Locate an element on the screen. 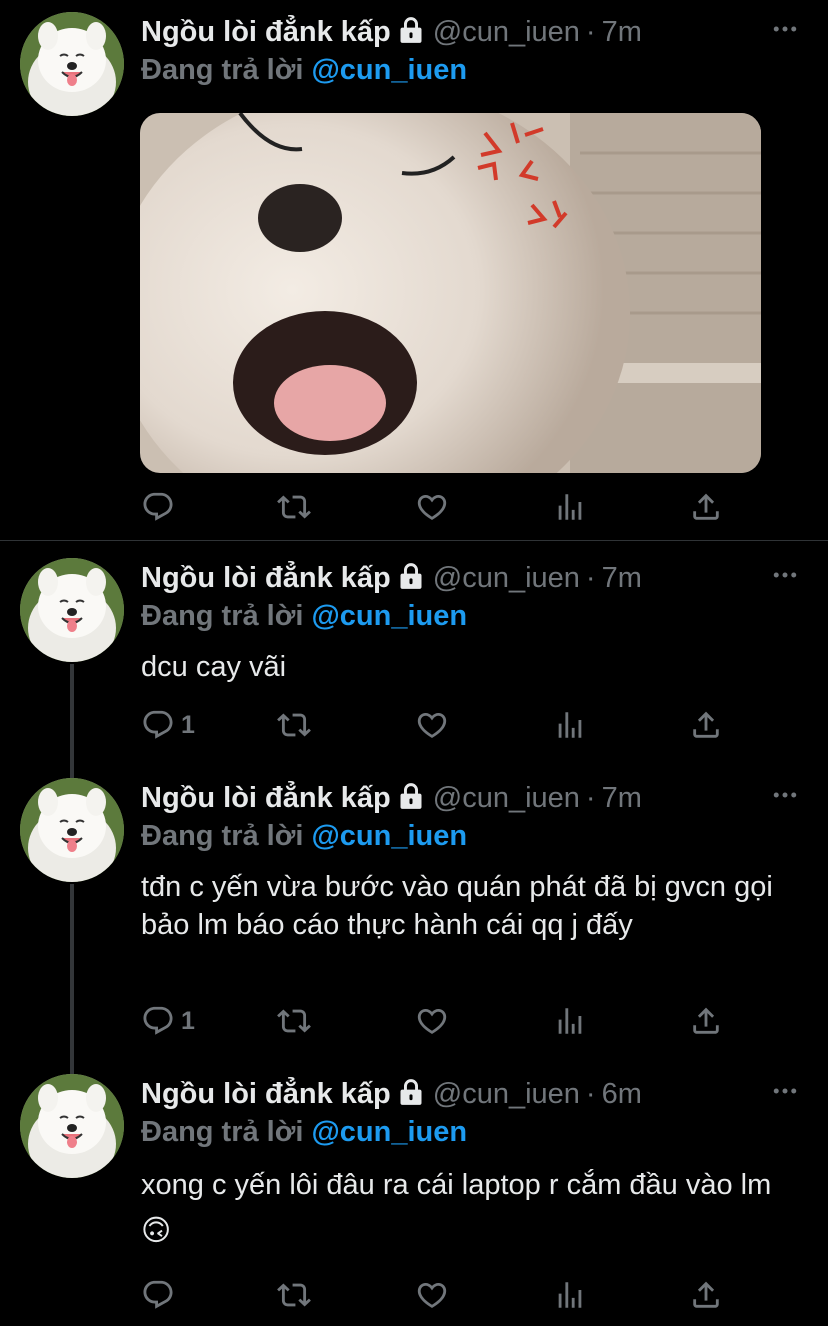 The height and width of the screenshot is (1326, 828). tweet-header: Ngồu lòi đẳnk kấp @cun_iuen · 6m is located at coordinates (484, 1094).